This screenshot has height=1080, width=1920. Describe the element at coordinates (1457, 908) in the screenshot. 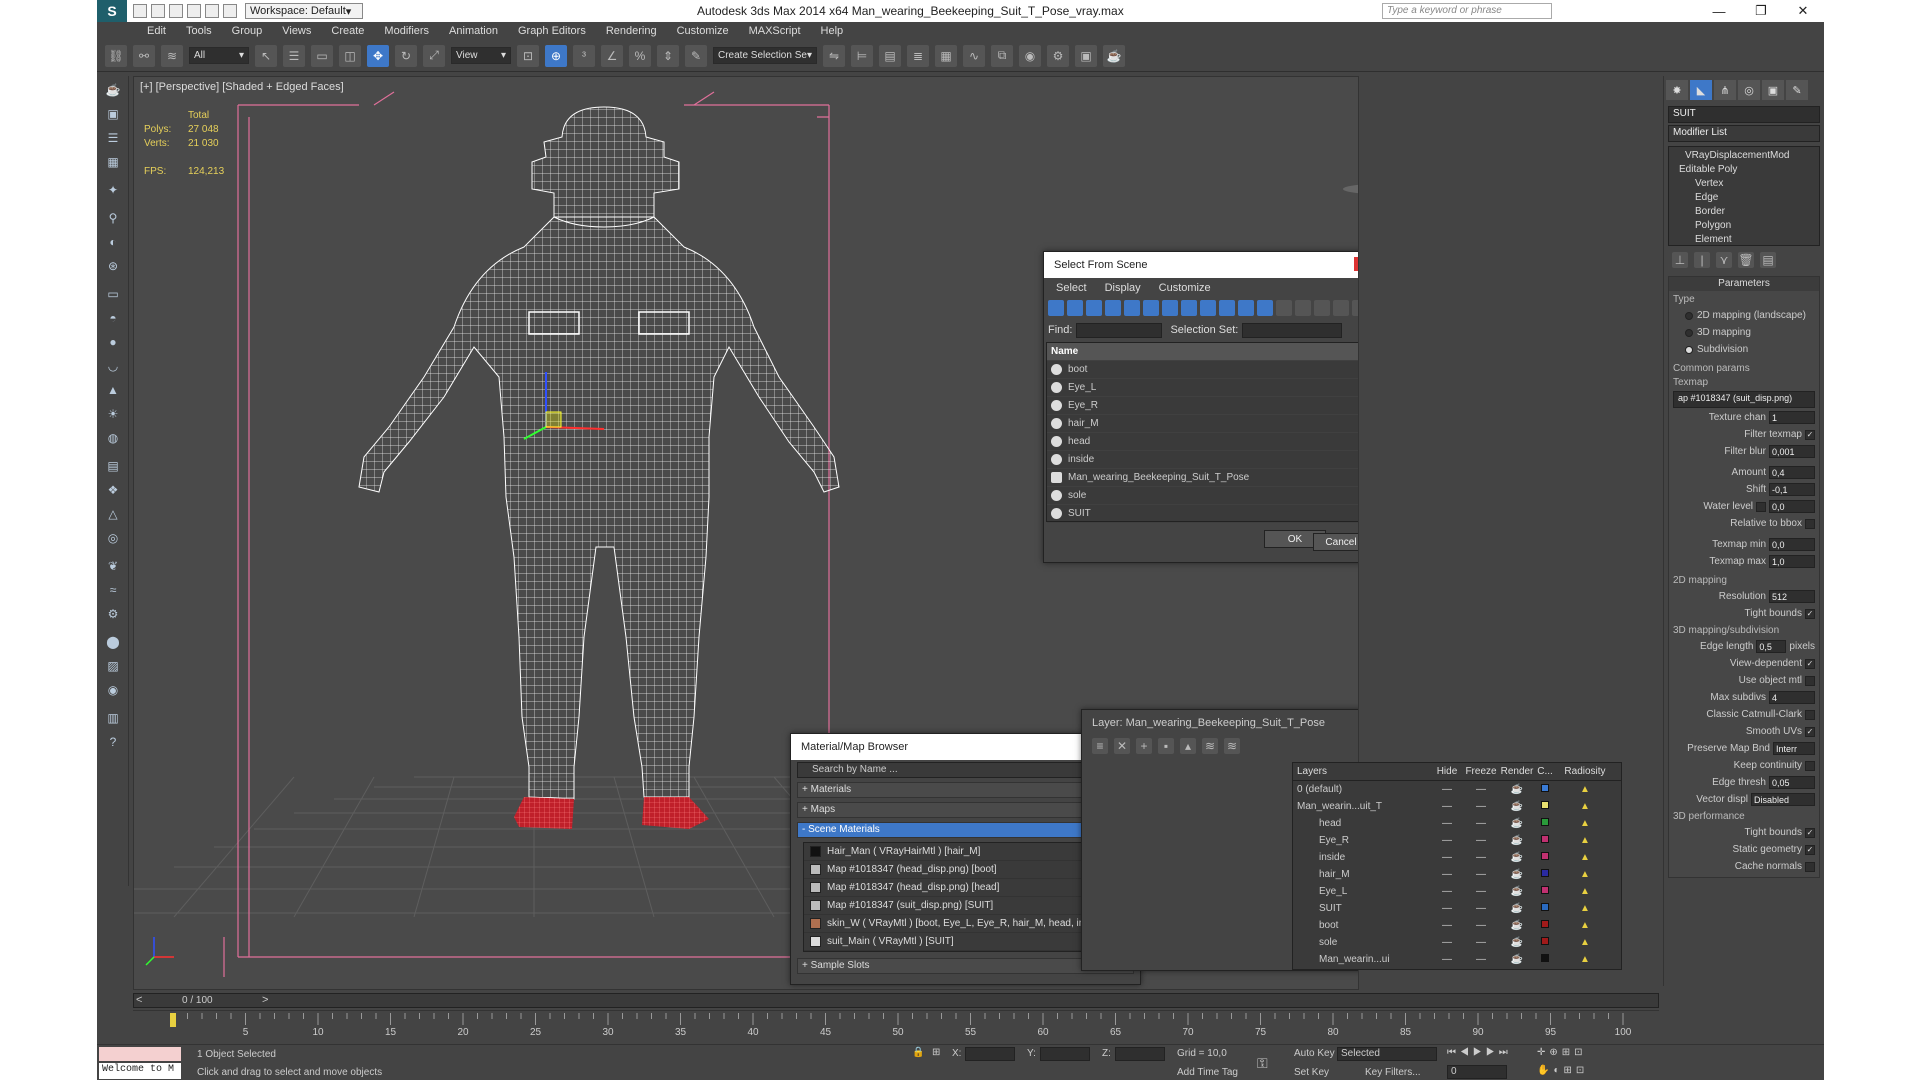

I see `table-row: SUIT — — ☕ ▲` at that location.